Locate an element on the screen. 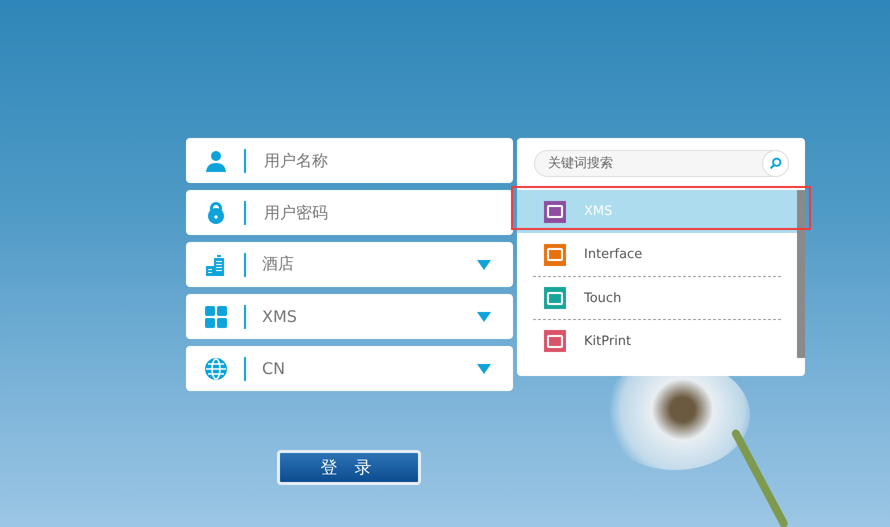 This screenshot has width=890, height=527. search-field: 关键词搜索 is located at coordinates (661, 163).